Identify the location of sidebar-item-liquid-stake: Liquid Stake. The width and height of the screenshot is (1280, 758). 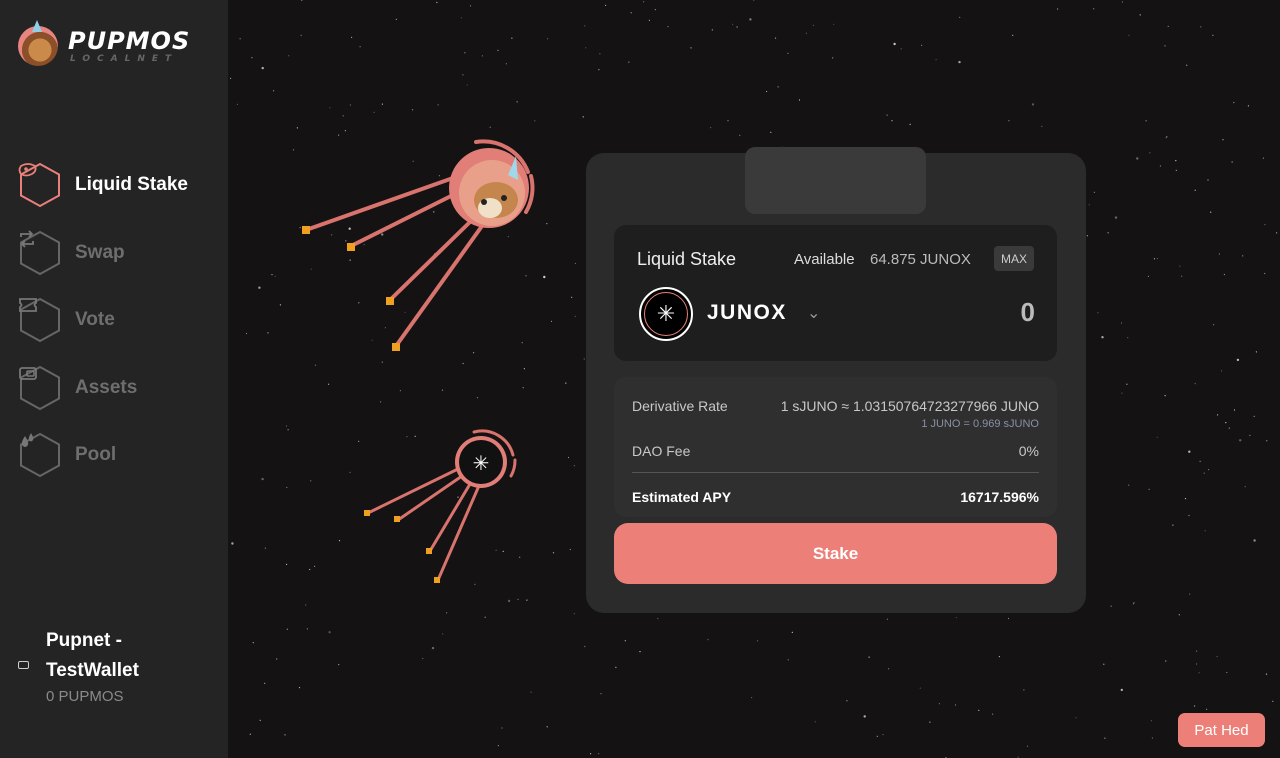
(103, 185).